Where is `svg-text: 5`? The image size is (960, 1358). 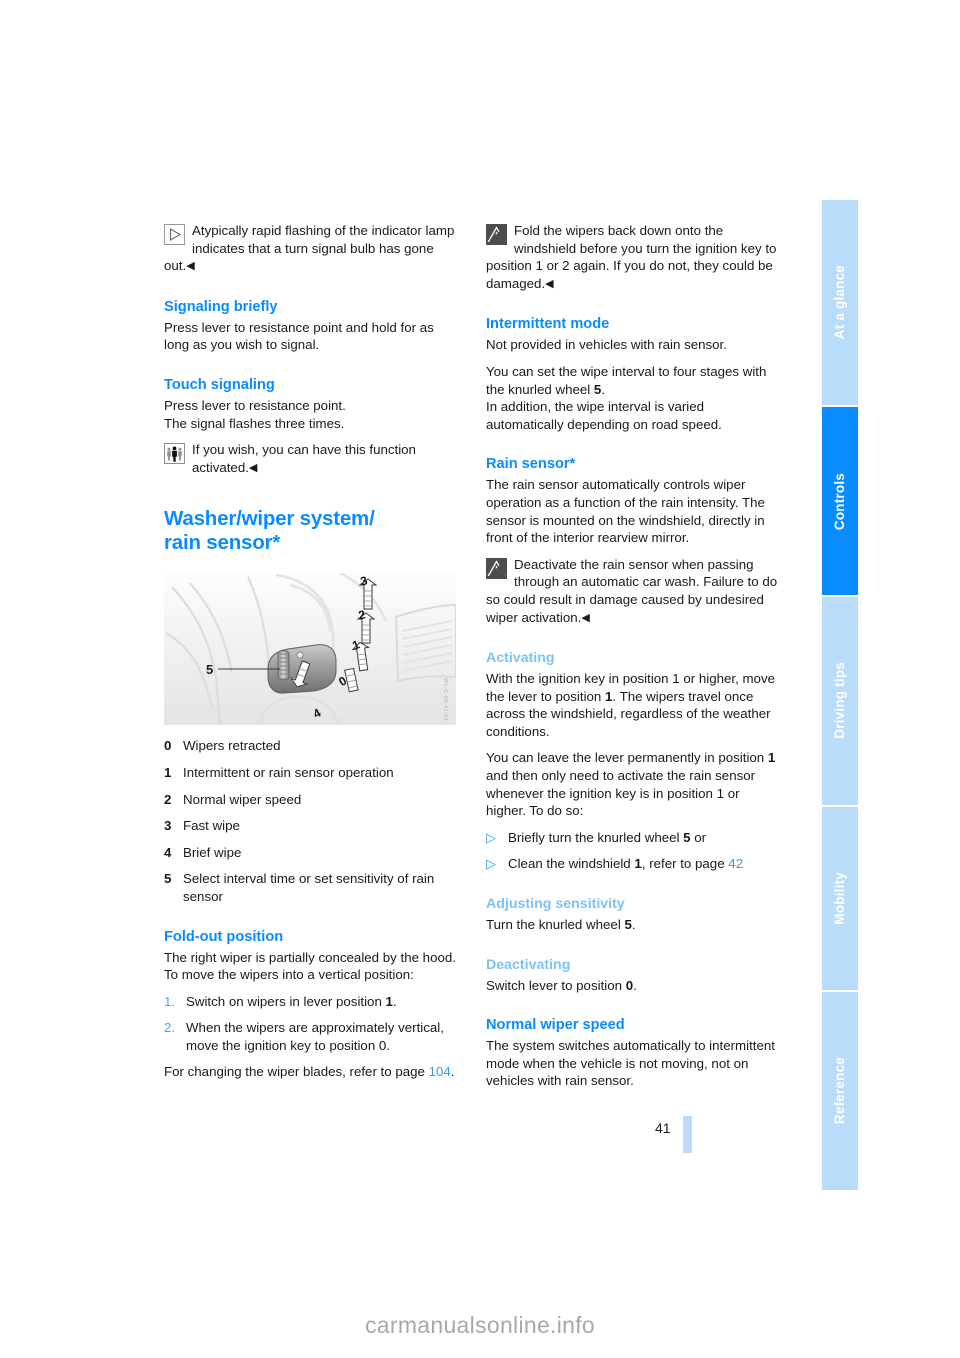
svg-text: 5 is located at coordinates (209, 669).